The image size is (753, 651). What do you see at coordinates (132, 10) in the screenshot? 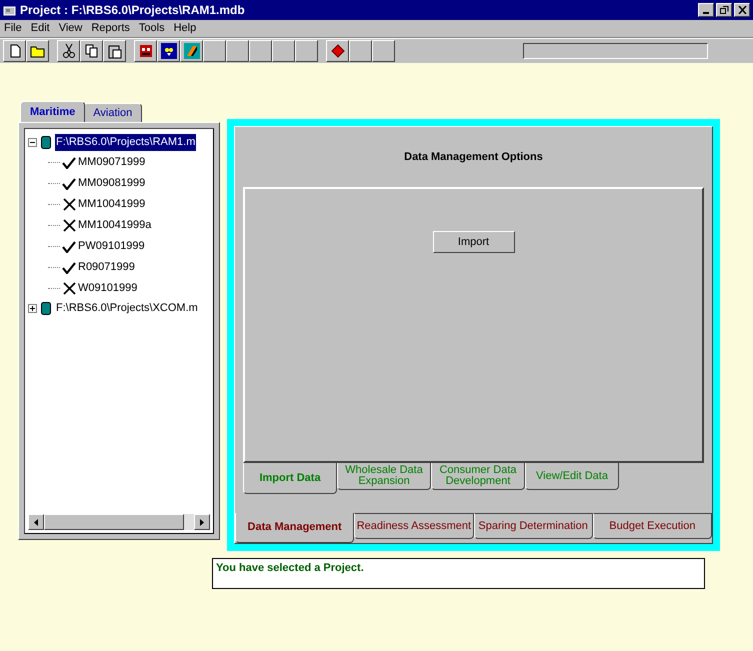
I see `window-title: Project : F:\RBS6.0\Projects\RAM1.mdb` at bounding box center [132, 10].